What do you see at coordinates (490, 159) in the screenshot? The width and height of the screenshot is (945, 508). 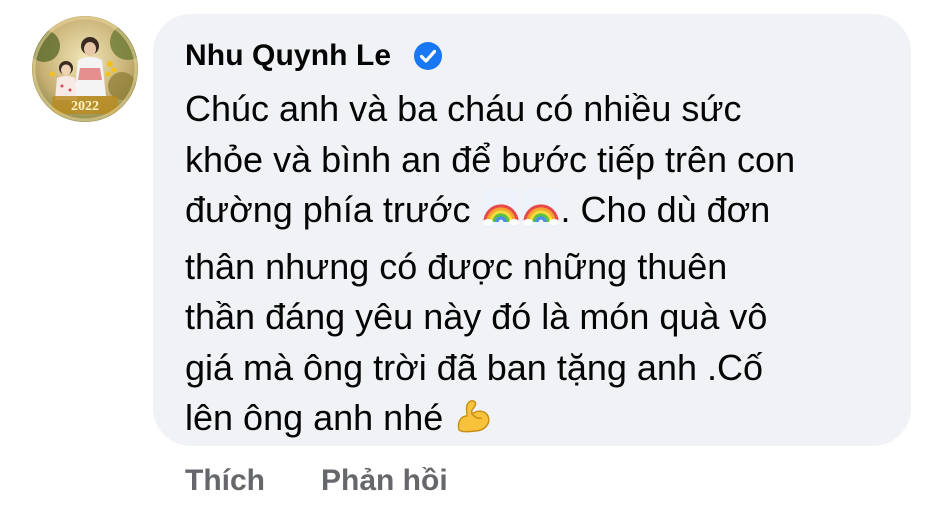 I see `comment-line: khỏe và bình an để bước tiếp trên con` at bounding box center [490, 159].